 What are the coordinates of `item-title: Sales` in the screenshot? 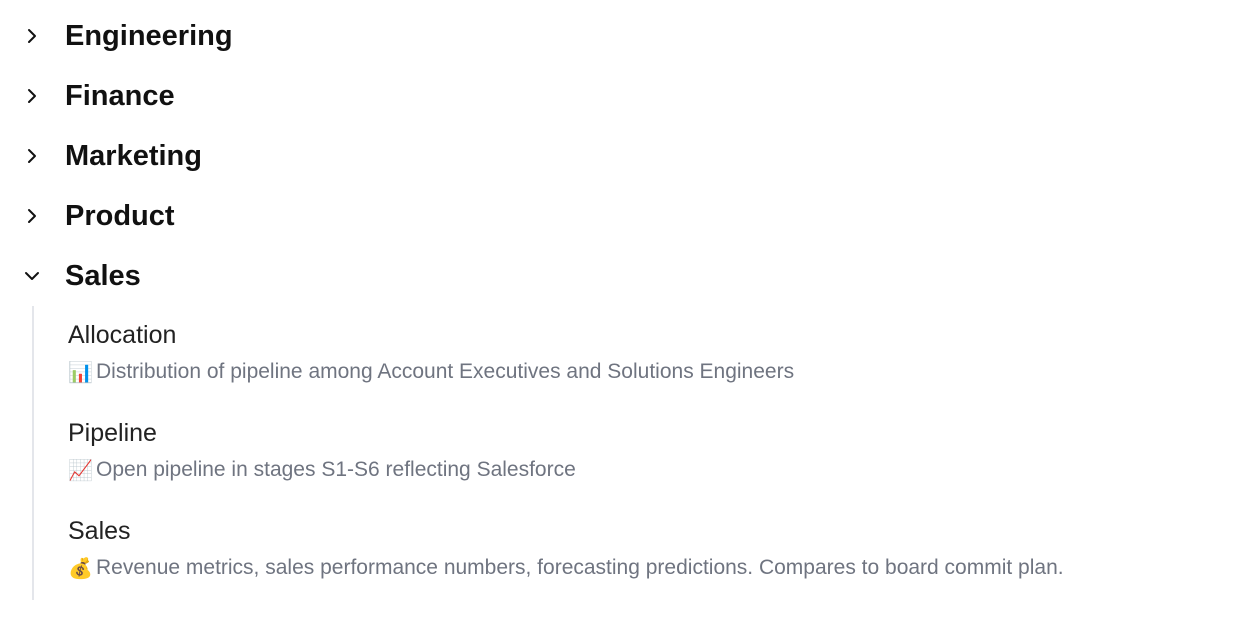 It's located at (99, 531).